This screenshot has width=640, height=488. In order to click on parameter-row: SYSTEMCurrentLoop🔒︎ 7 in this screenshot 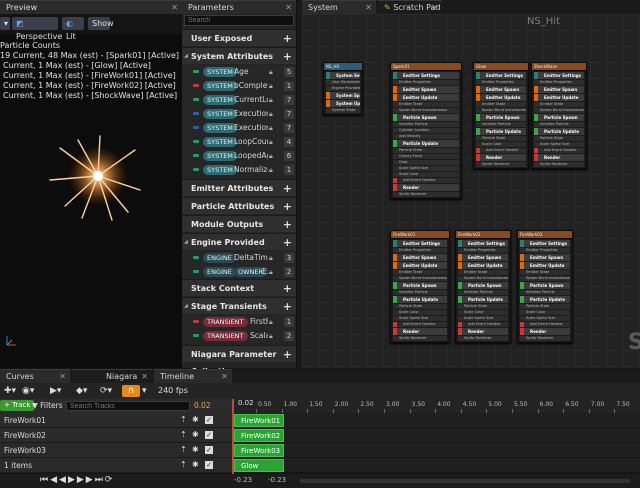, I will do `click(239, 100)`.